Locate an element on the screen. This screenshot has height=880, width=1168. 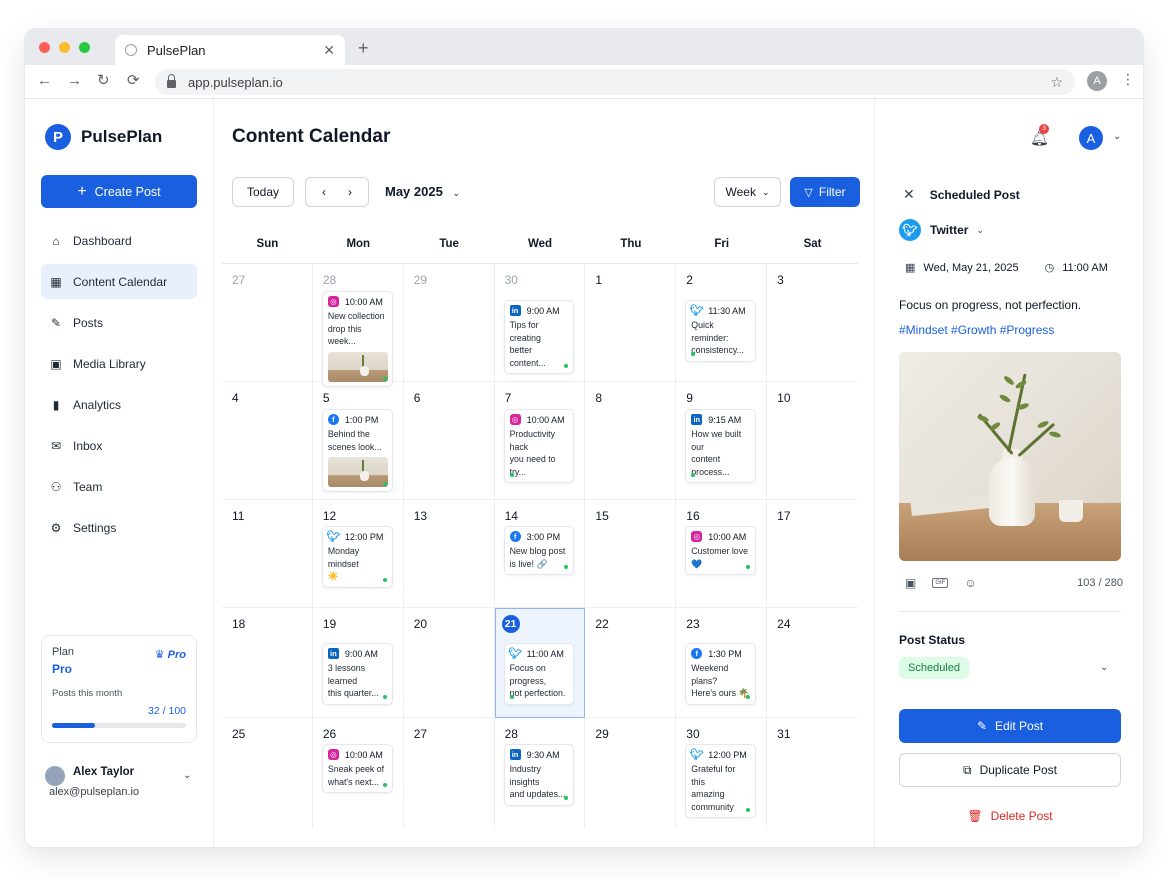
sidebar-item-settings: ⚙ Settings is located at coordinates (119, 527).